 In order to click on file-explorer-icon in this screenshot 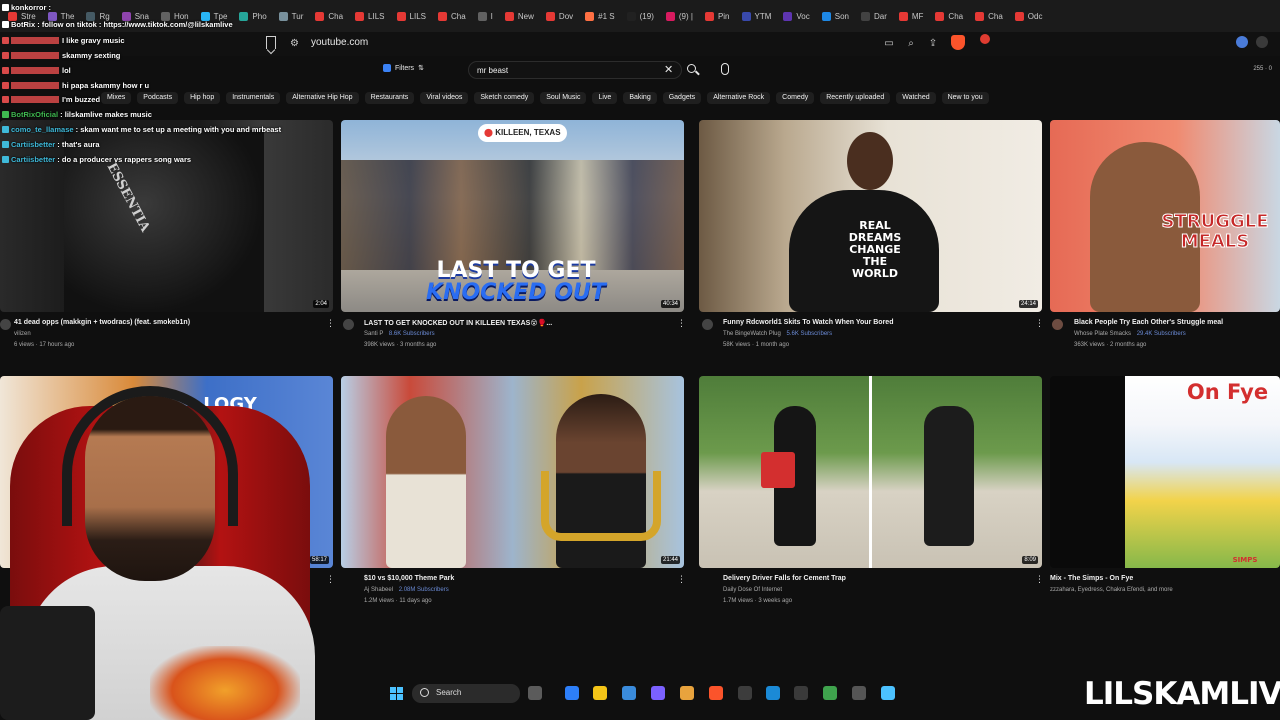, I will do `click(600, 693)`.